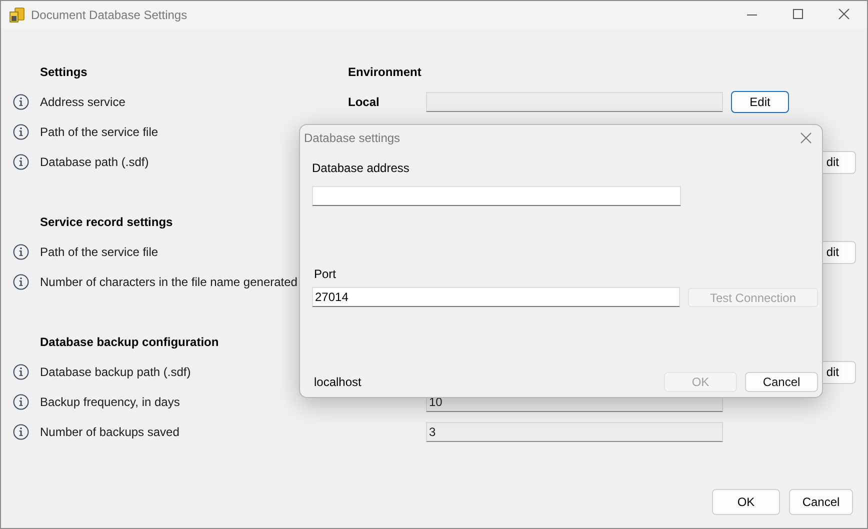 This screenshot has width=868, height=529. I want to click on setting-label: Database backup path (.sdf), so click(115, 372).